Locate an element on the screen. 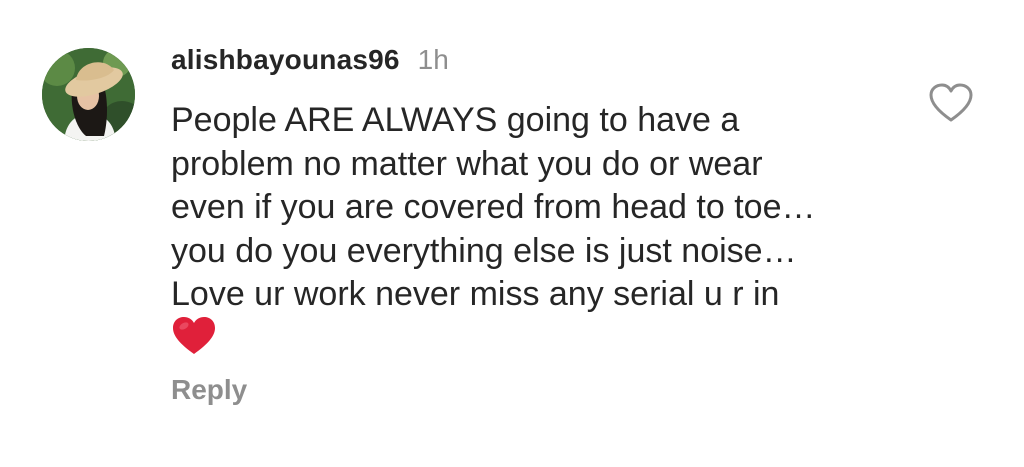 The width and height of the screenshot is (1024, 467). heart-outline-icon is located at coordinates (951, 103).